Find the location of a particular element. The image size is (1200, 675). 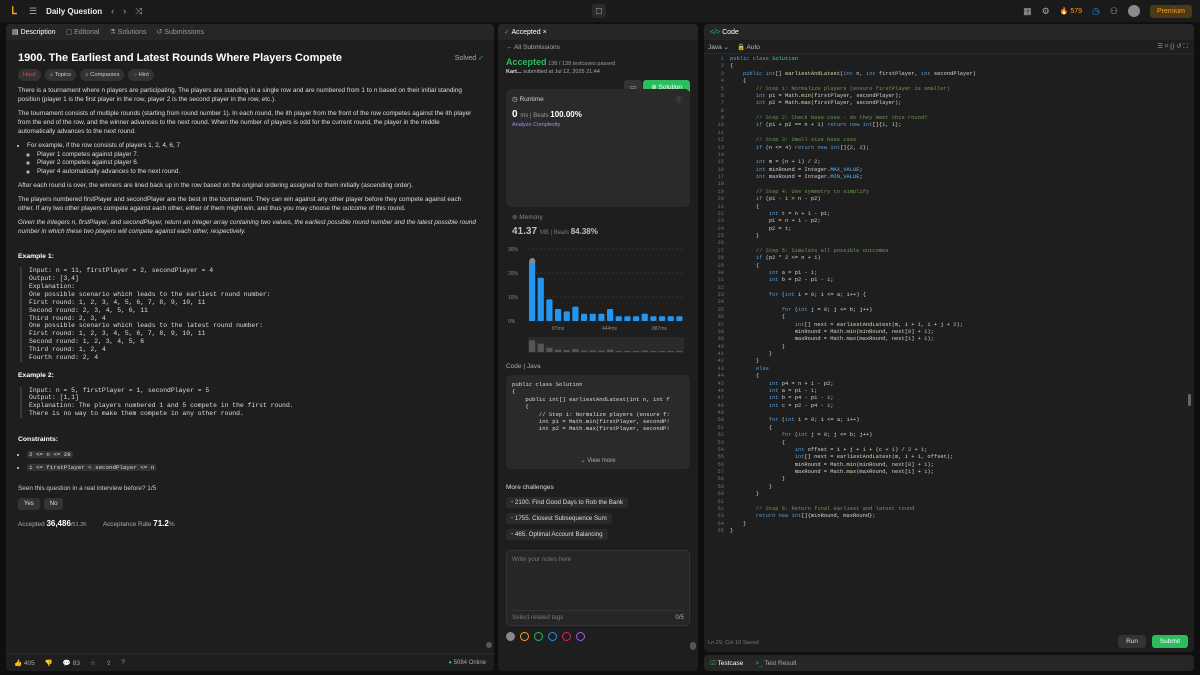

next-icon: › is located at coordinates (124, 11).